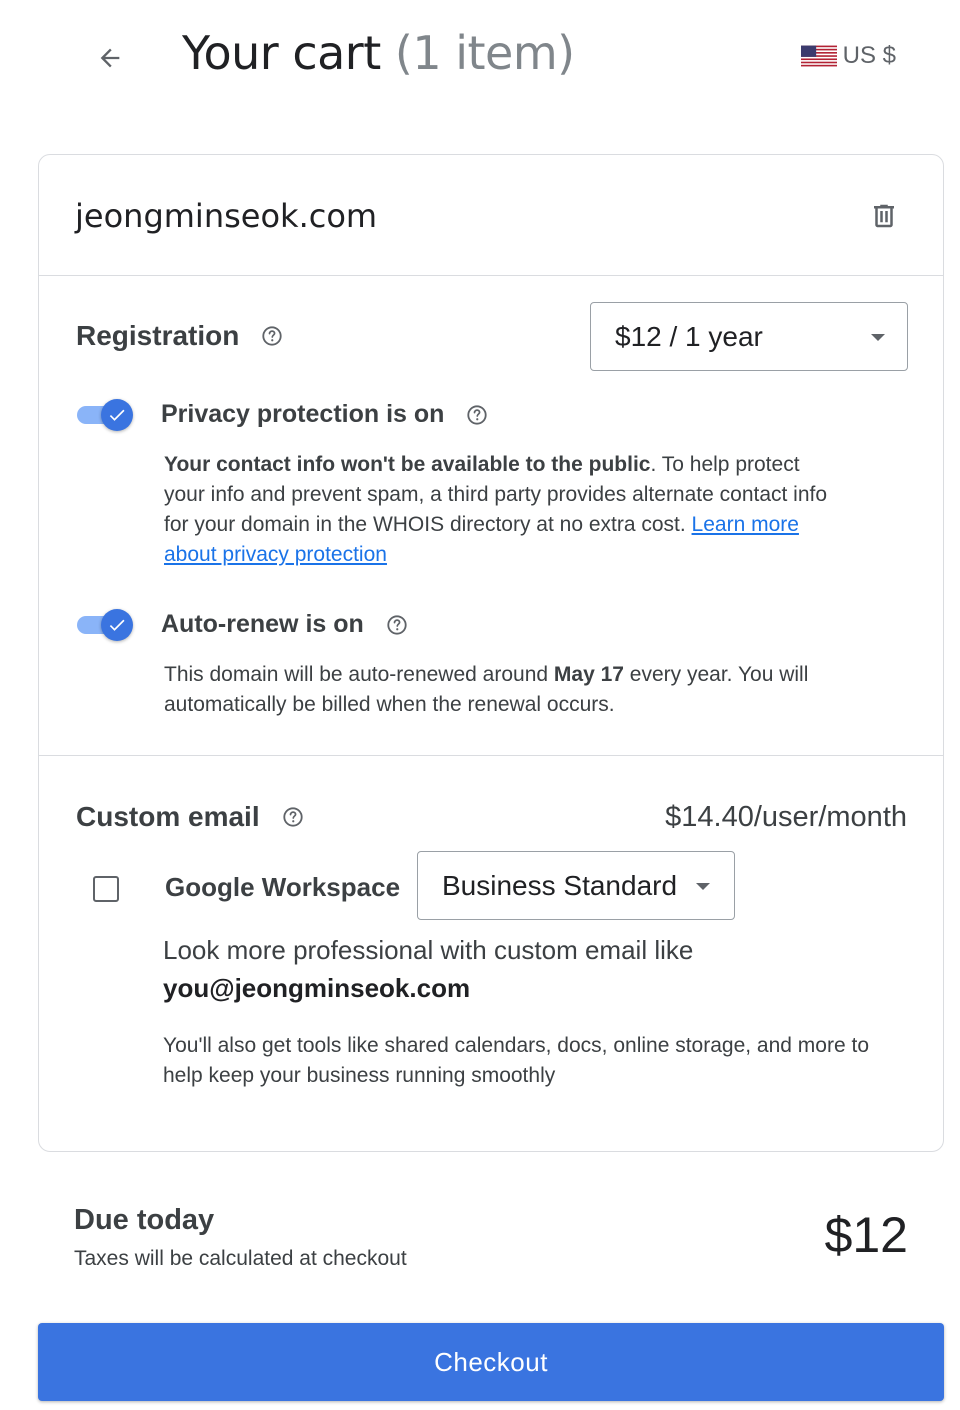 The width and height of the screenshot is (960, 1410). I want to click on custom-email-label: Custom email, so click(168, 816).